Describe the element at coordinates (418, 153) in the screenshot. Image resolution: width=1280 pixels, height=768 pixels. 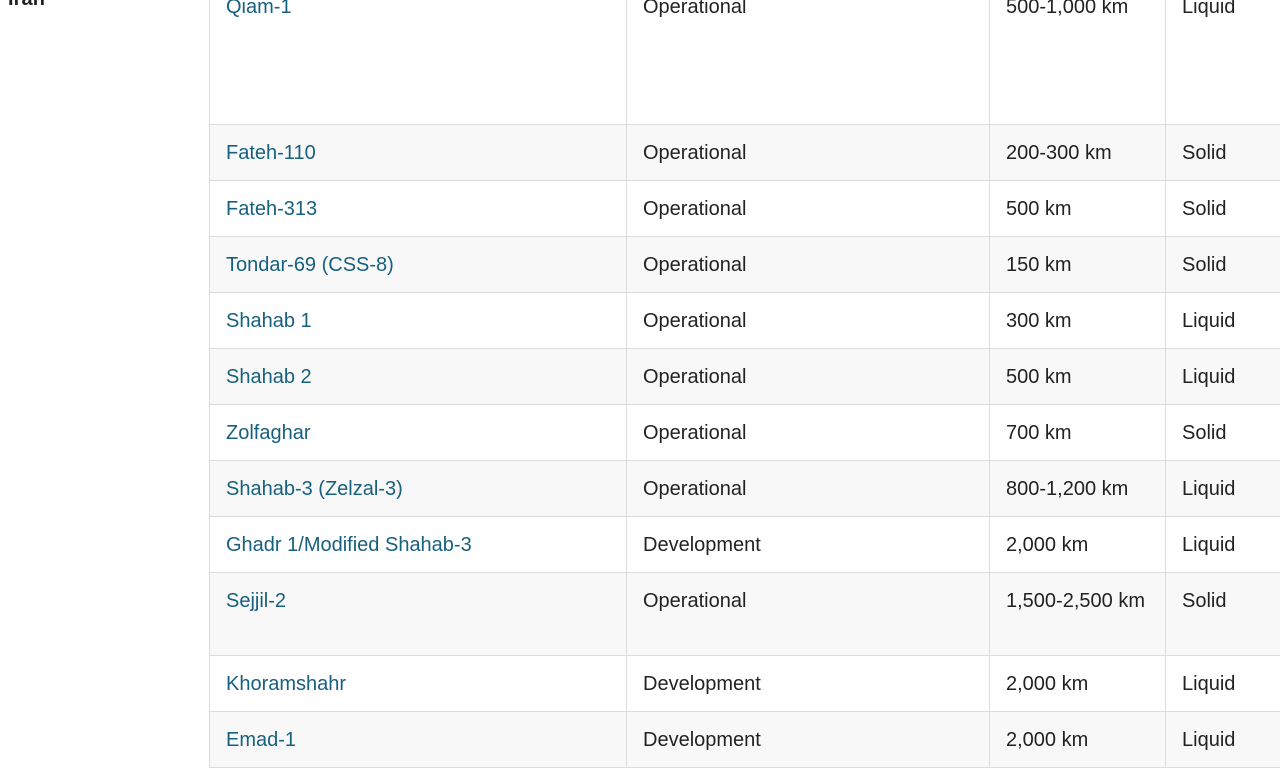
I see `missile-name-cell: Fateh-110` at that location.